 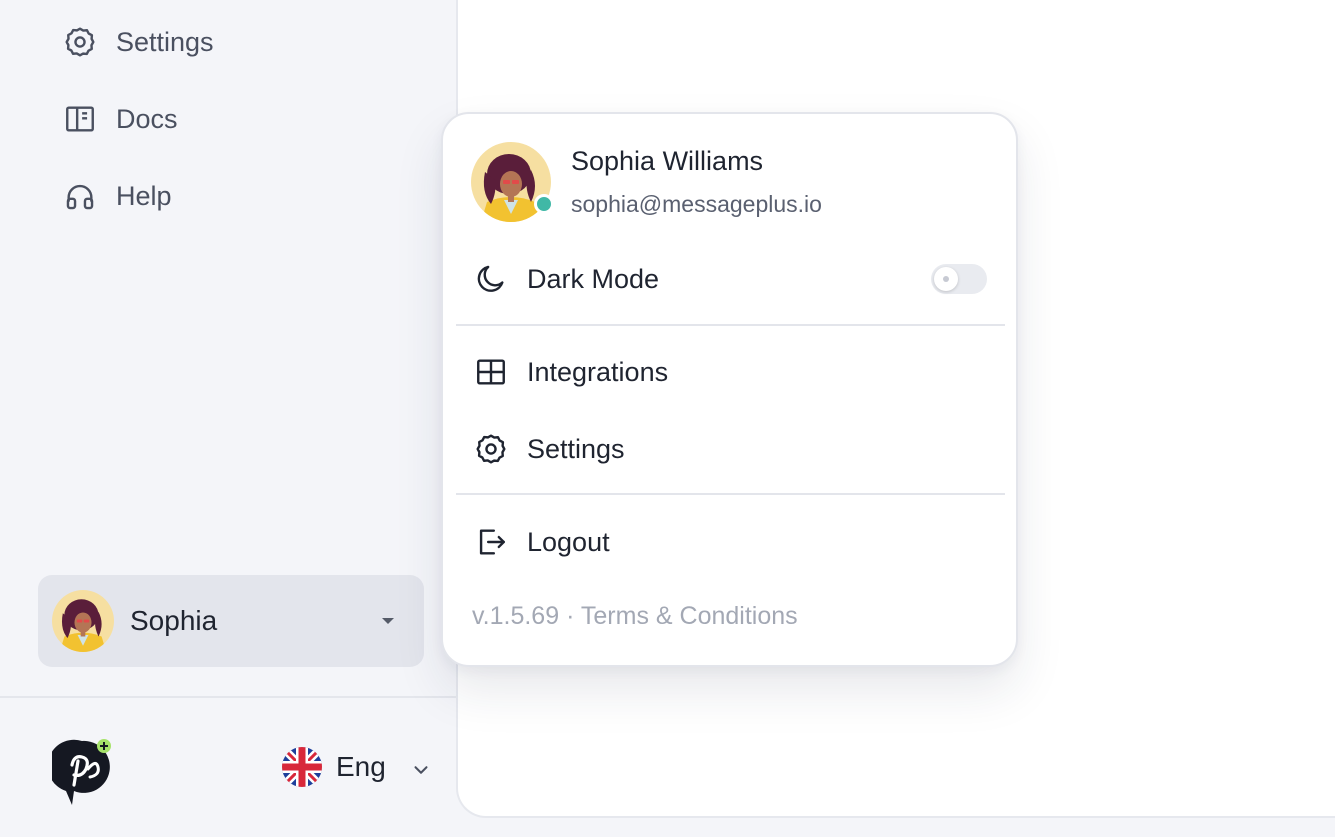 I want to click on dark-mode-toggle, so click(x=959, y=279).